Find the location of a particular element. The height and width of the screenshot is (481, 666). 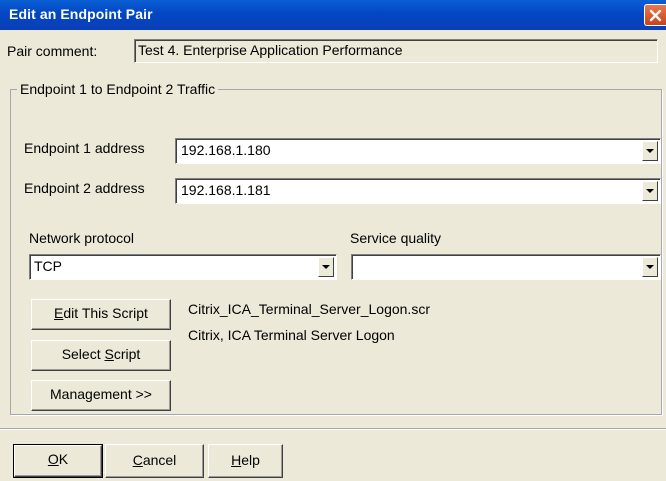

select-script-prefix: Select is located at coordinates (83, 354).